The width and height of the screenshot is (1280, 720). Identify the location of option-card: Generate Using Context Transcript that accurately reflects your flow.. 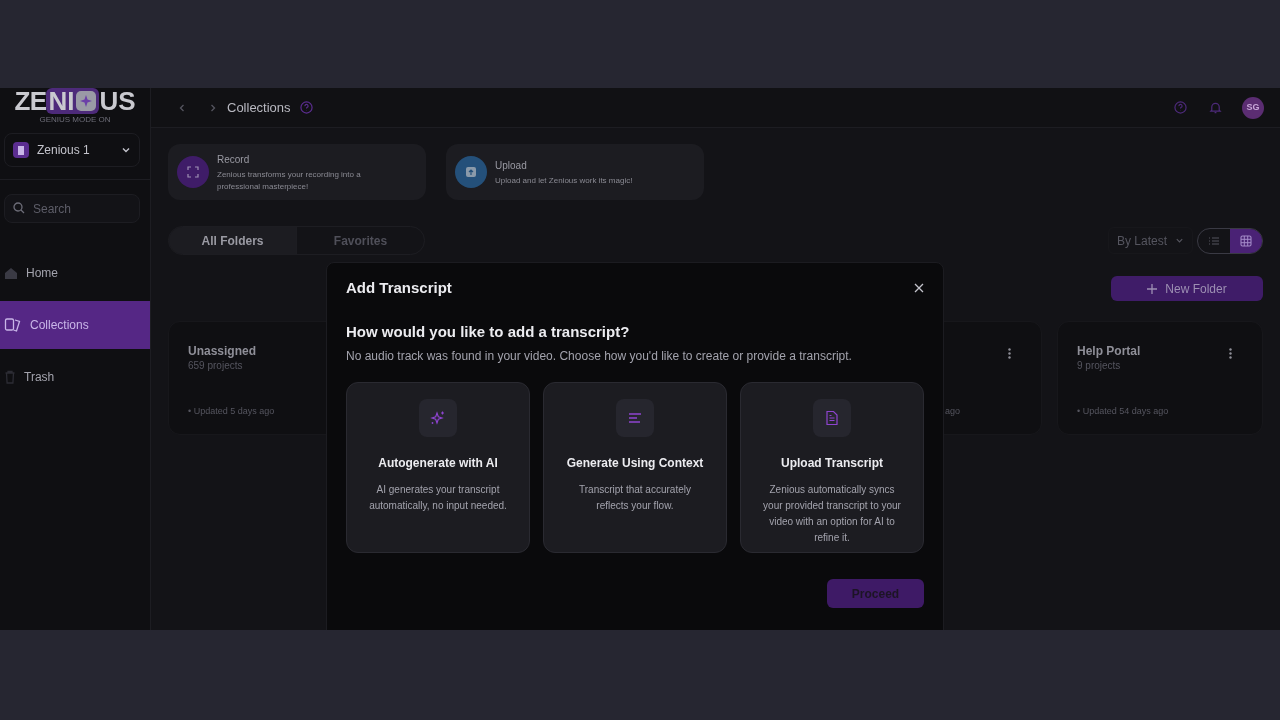
(635, 467).